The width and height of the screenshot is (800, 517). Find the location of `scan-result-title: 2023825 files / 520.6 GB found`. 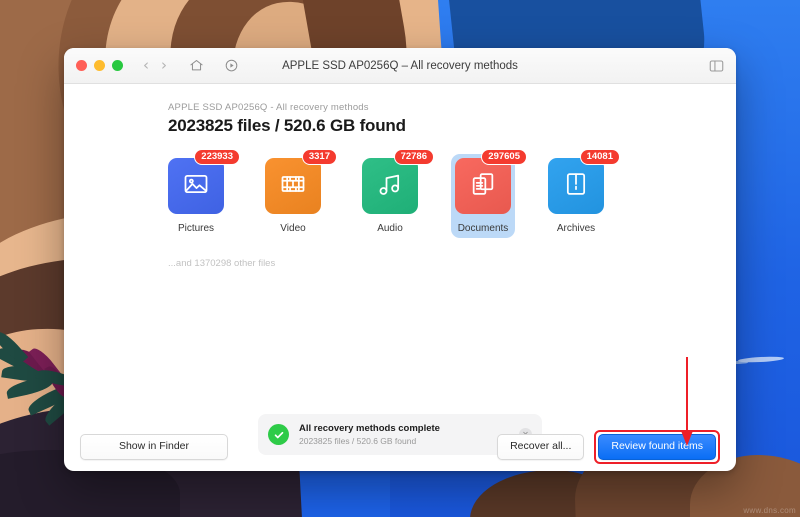

scan-result-title: 2023825 files / 520.6 GB found is located at coordinates (287, 125).